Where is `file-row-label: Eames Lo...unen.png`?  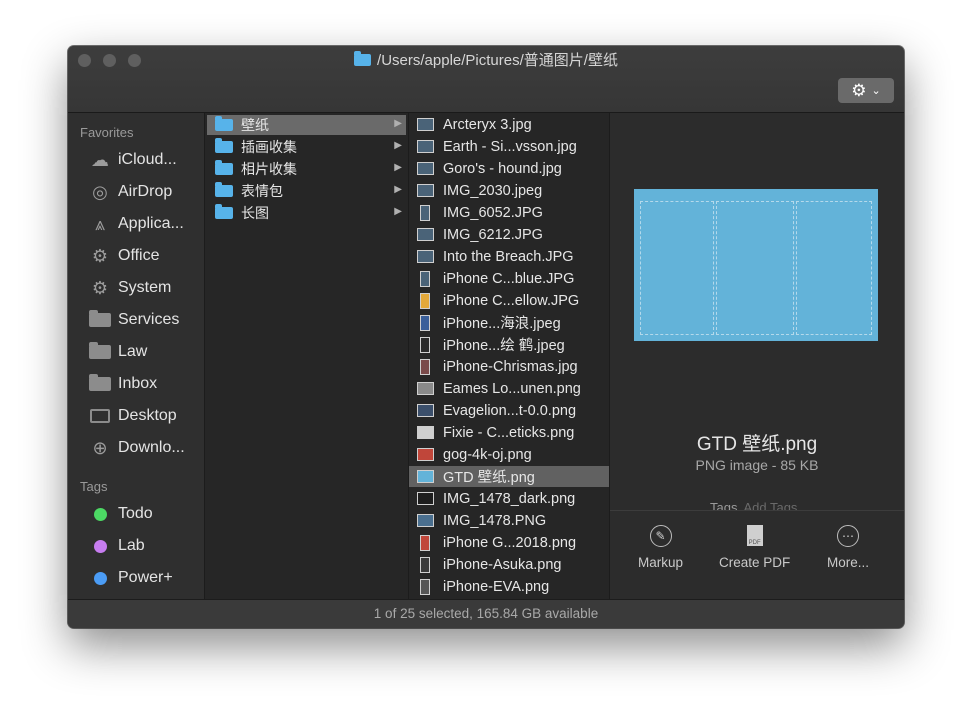 file-row-label: Eames Lo...unen.png is located at coordinates (512, 388).